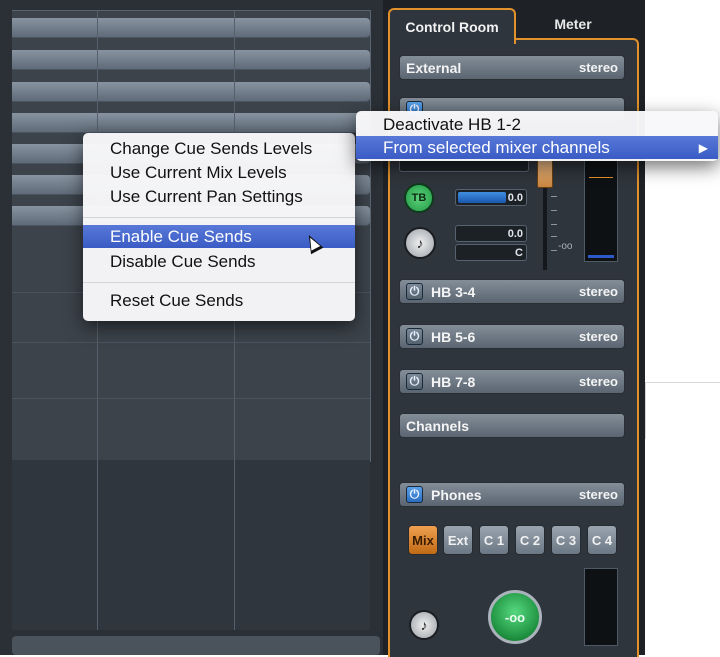  What do you see at coordinates (419, 198) in the screenshot?
I see `talkback-button: TB` at bounding box center [419, 198].